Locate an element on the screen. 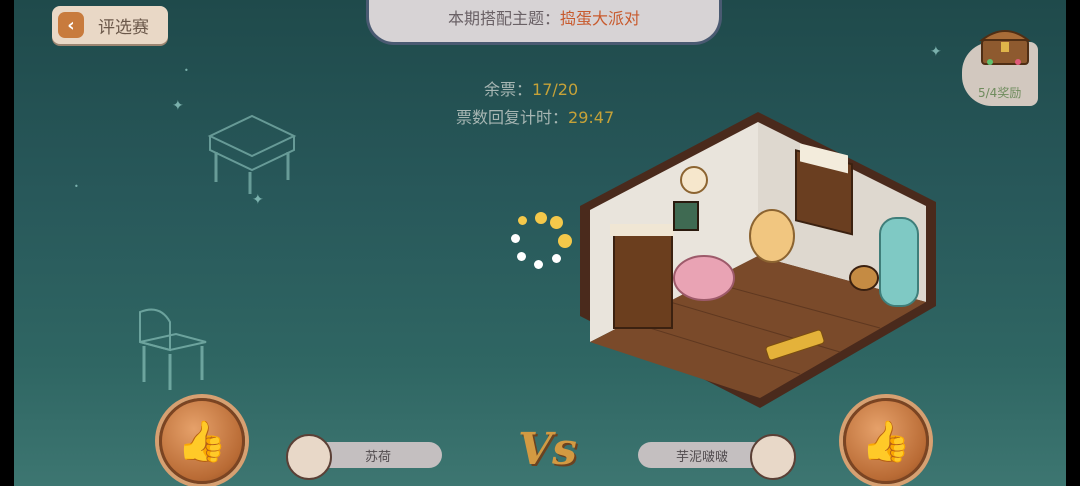  theme-value: 捣蛋大派对 is located at coordinates (600, 18).